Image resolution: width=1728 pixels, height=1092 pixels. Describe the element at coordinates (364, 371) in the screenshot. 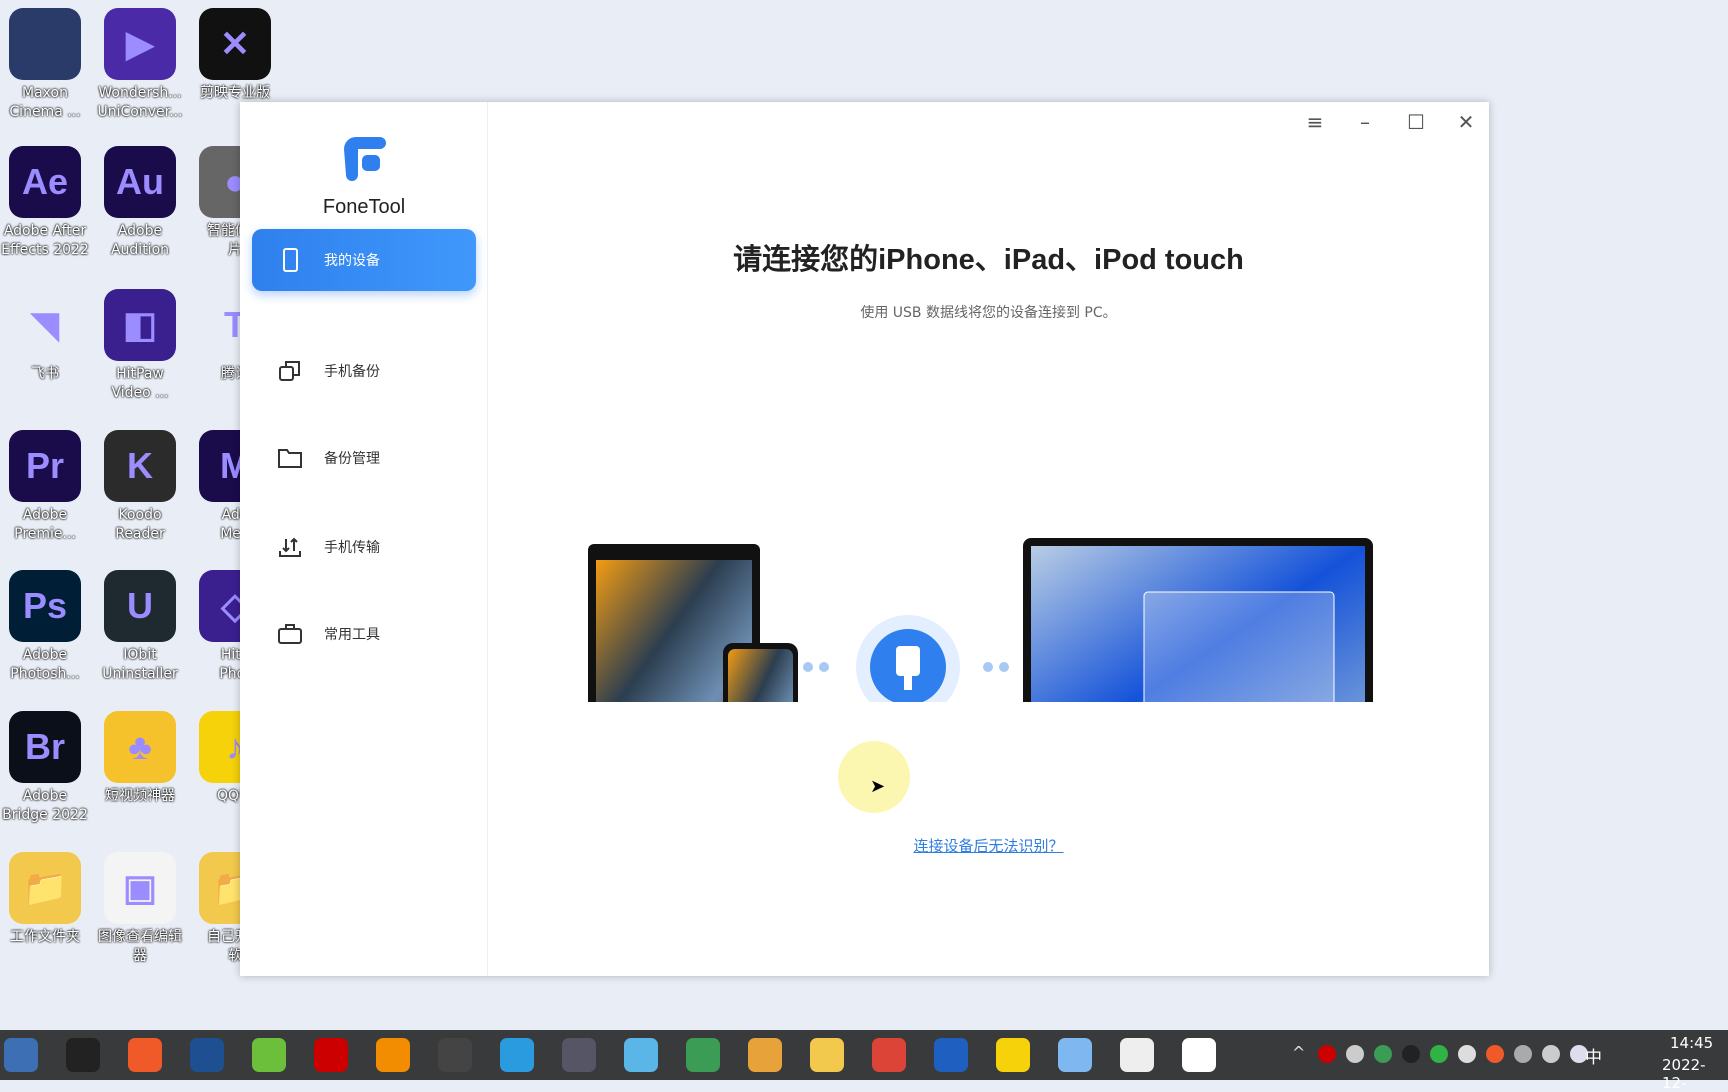

I see `sidebar-item: 手机备份` at that location.